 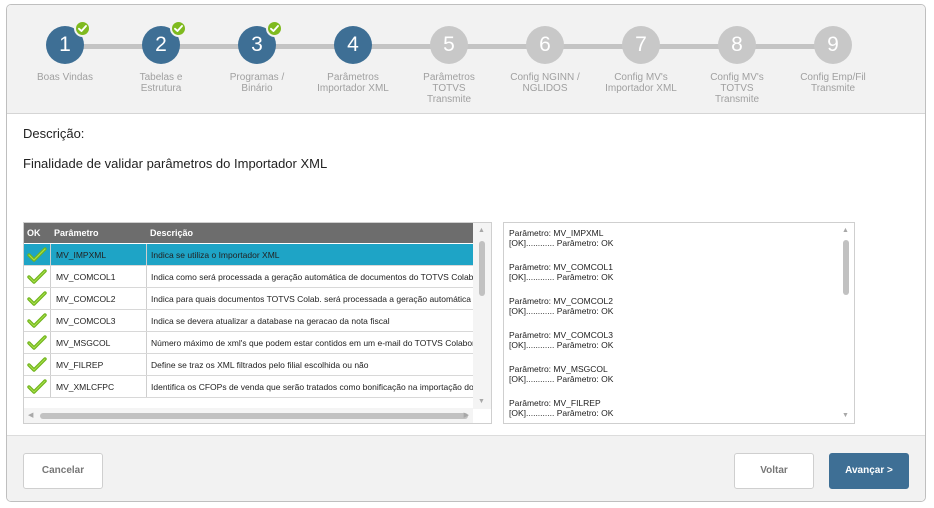 I want to click on wizard-step-6: 6 Config NGINN / NGLIDOS, so click(x=545, y=59).